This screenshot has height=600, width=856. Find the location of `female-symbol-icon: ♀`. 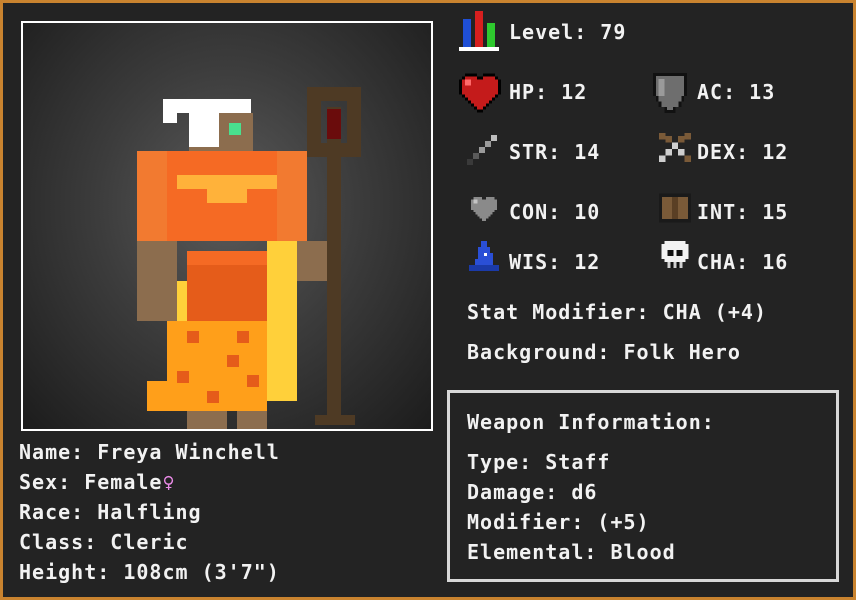

female-symbol-icon: ♀ is located at coordinates (169, 482).